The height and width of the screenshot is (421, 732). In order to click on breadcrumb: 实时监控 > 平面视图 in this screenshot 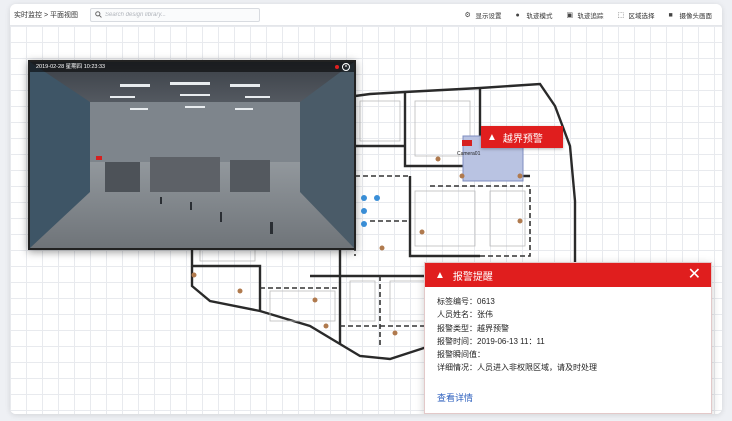, I will do `click(50, 15)`.